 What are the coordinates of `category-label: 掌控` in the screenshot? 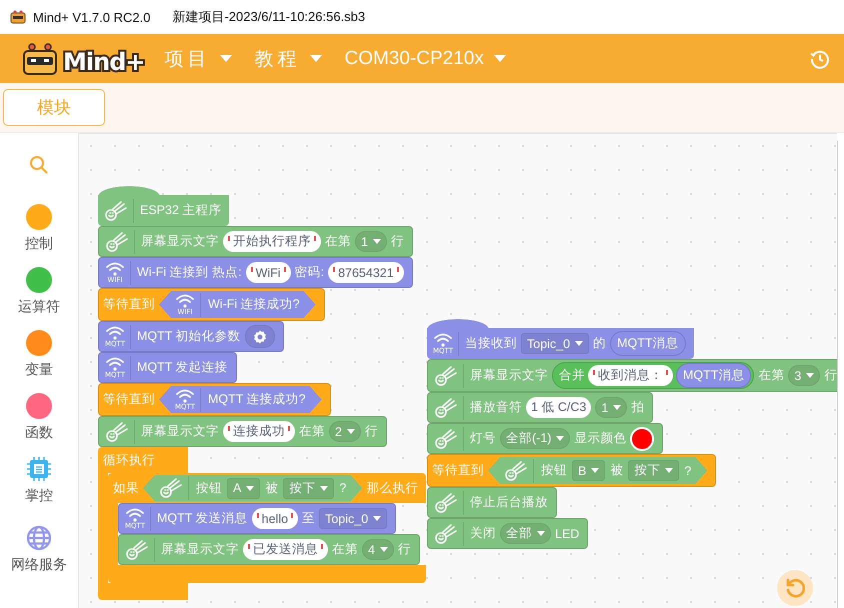 It's located at (39, 496).